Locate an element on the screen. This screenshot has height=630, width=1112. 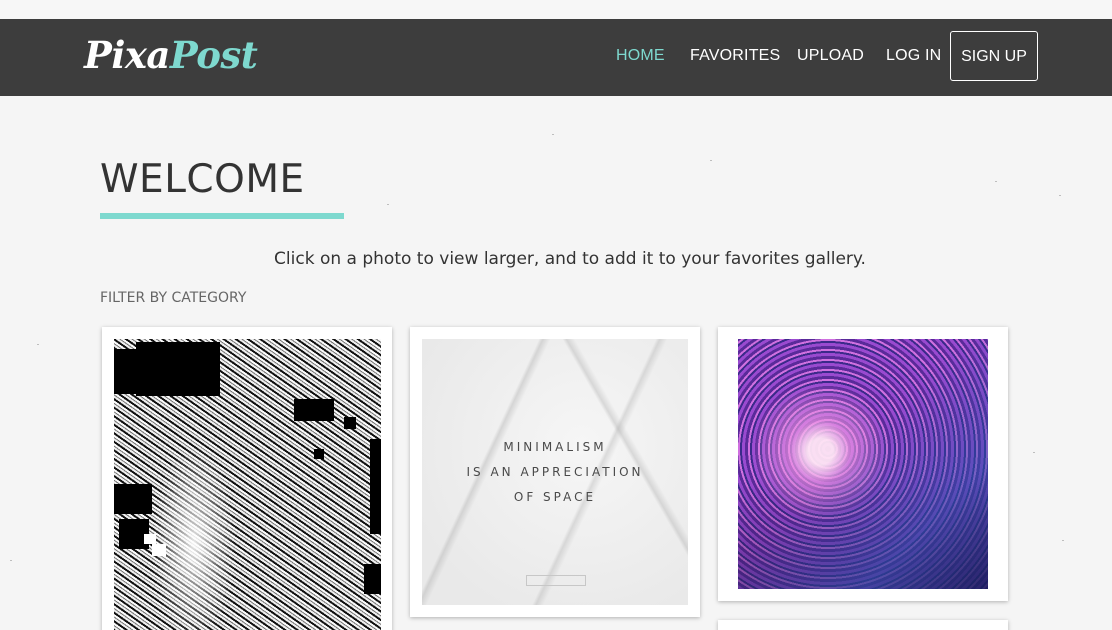
filter-by-category: FILTER BY CATEGORY is located at coordinates (173, 298).